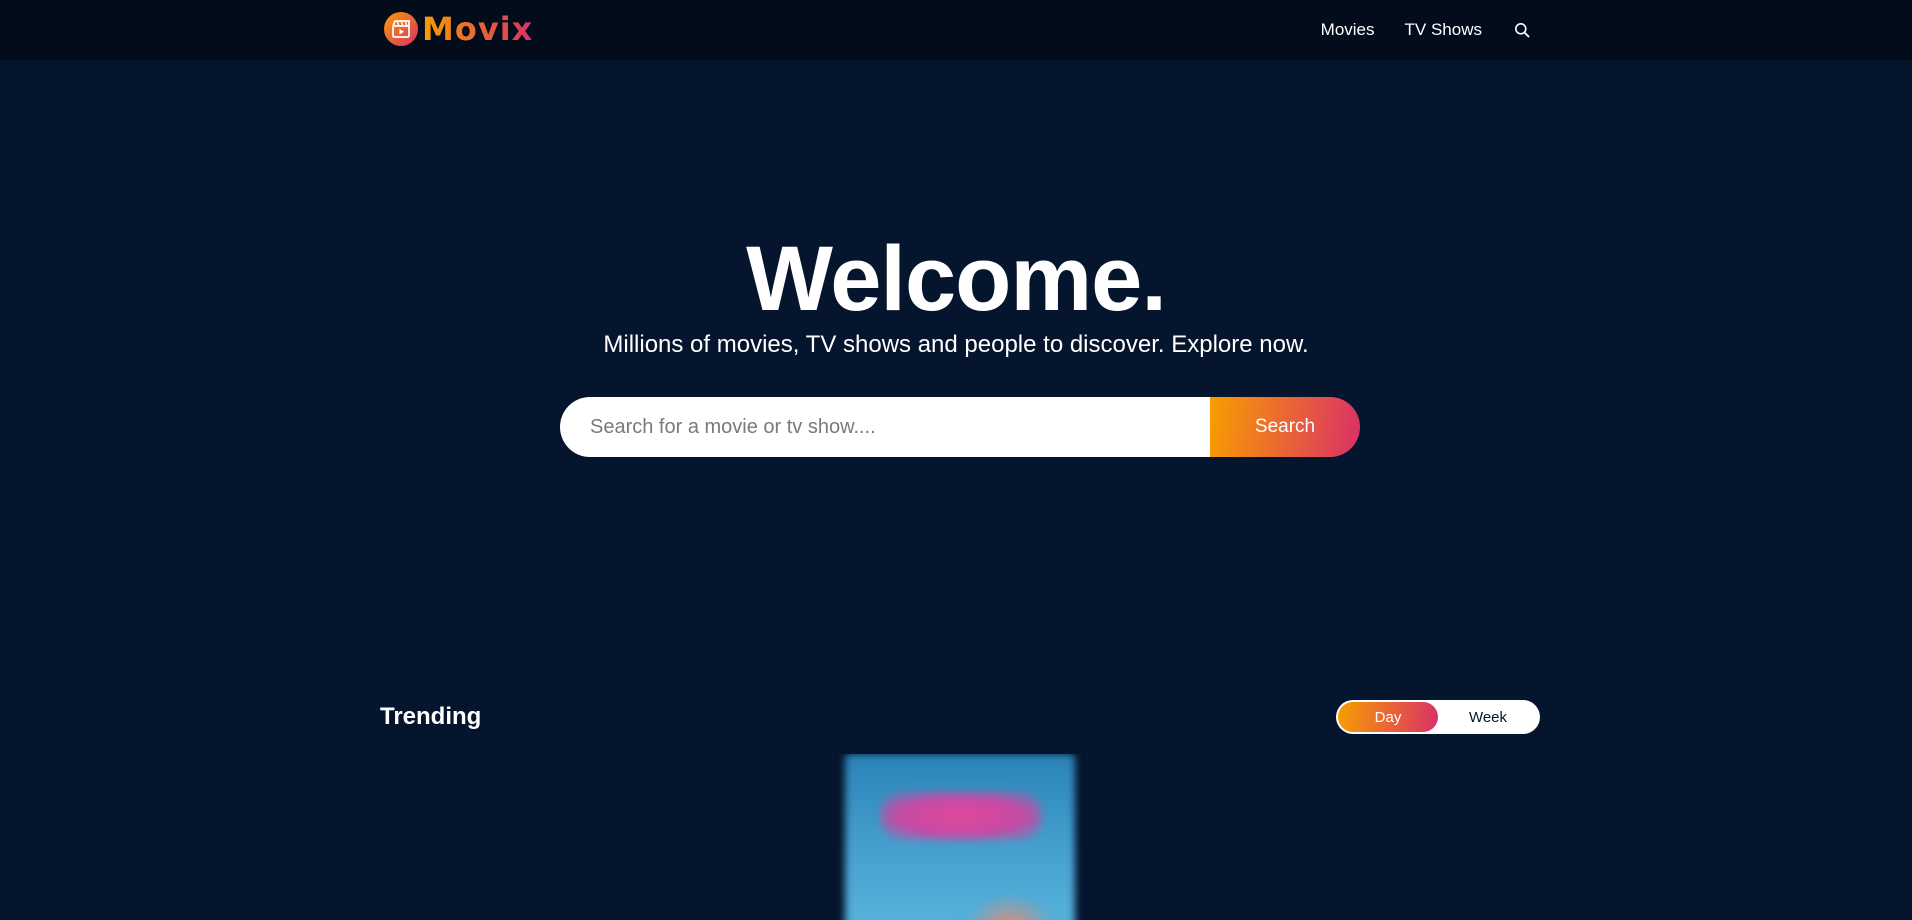  I want to click on hero-title: Welcome., so click(956, 279).